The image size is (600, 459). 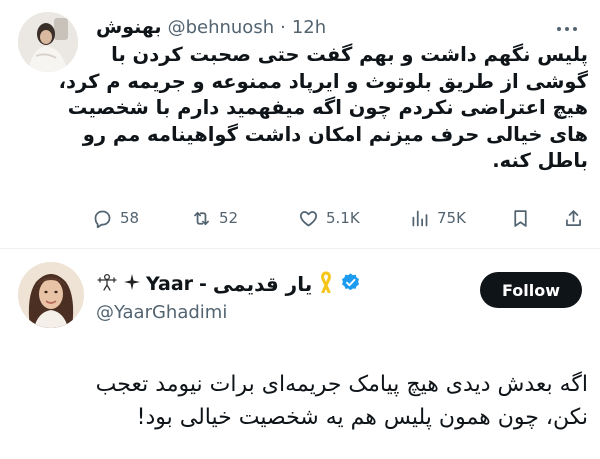 What do you see at coordinates (567, 26) in the screenshot?
I see `more-horizontal-icon` at bounding box center [567, 26].